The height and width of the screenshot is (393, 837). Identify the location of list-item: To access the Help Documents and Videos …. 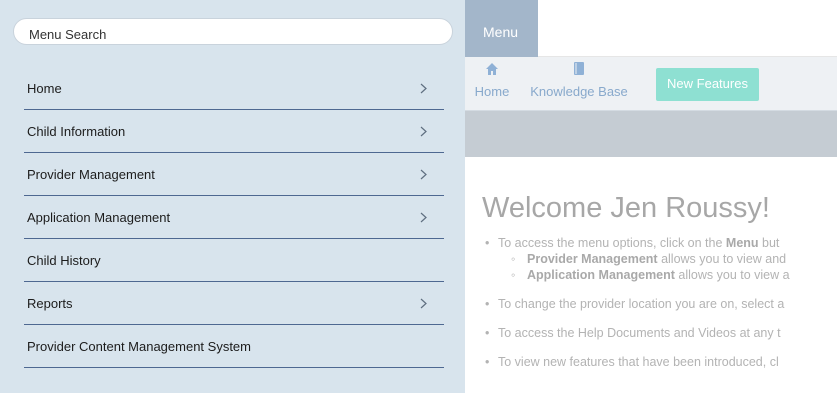
(661, 333).